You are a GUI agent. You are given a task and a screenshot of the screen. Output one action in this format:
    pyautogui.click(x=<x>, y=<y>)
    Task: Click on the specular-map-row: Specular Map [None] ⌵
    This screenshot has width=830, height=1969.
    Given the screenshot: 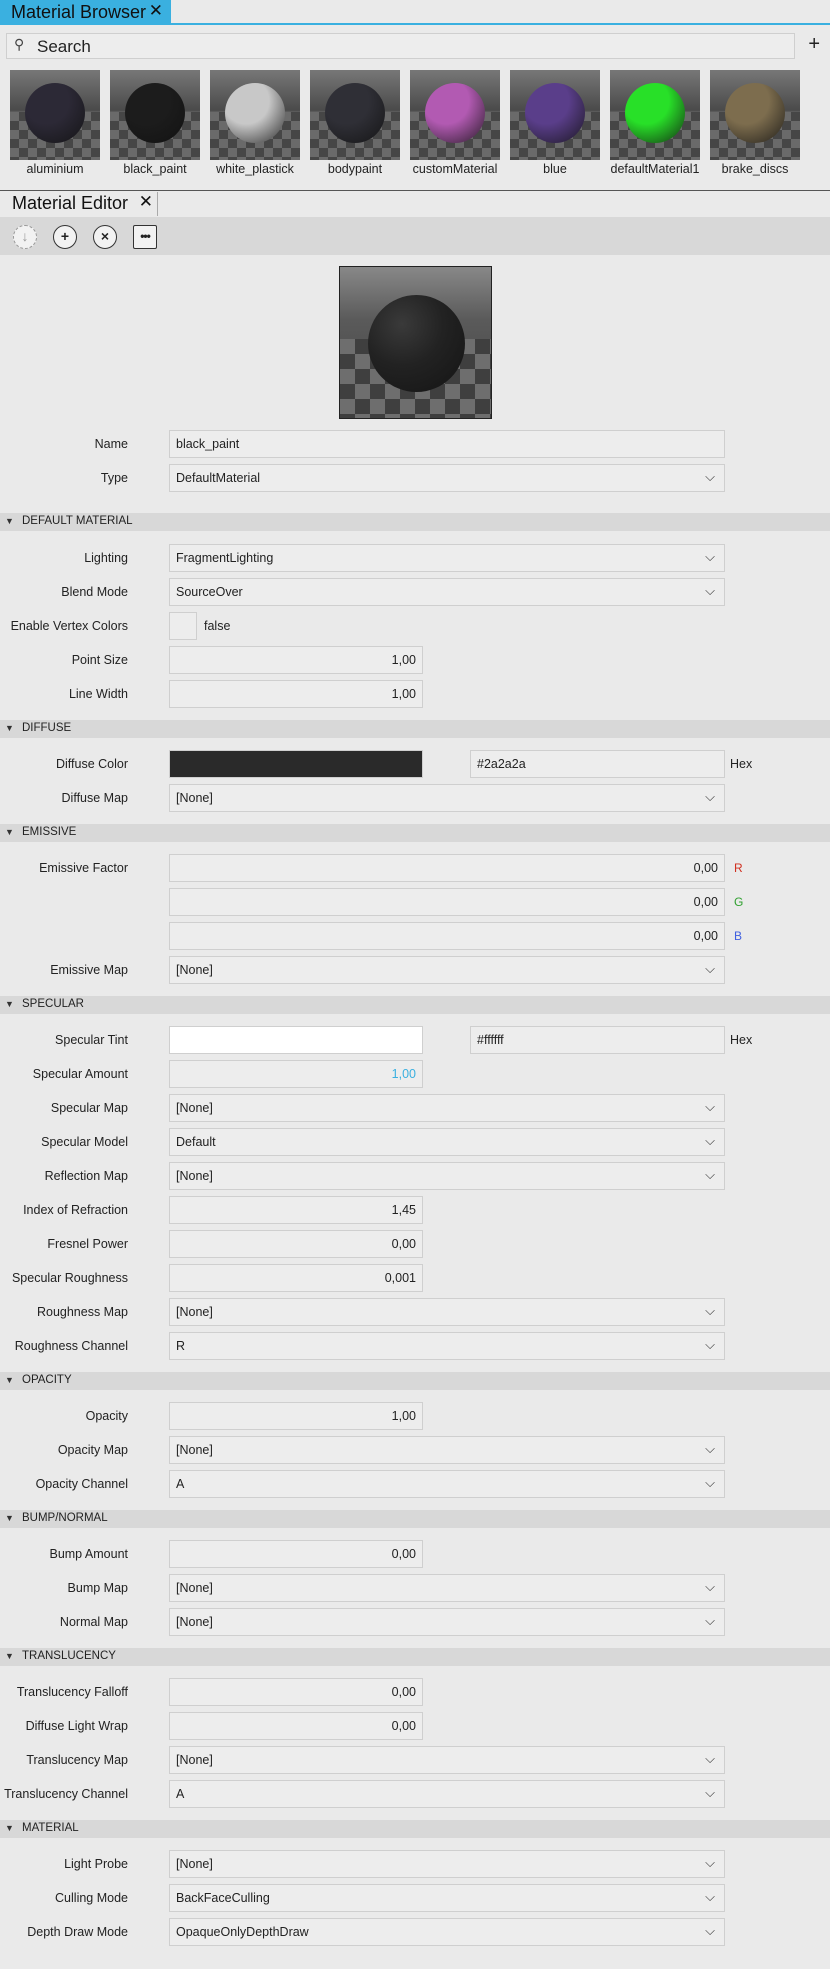 What is the action you would take?
    pyautogui.click(x=415, y=1108)
    